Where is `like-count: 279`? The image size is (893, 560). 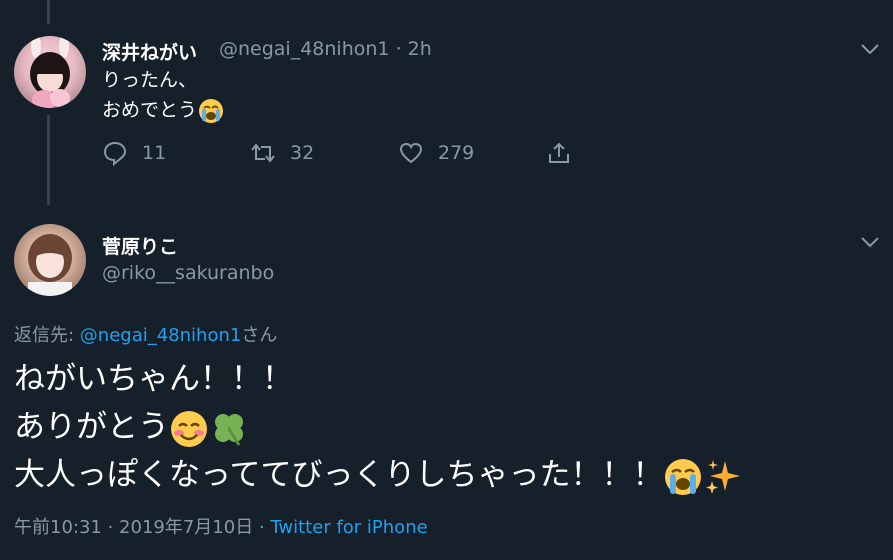 like-count: 279 is located at coordinates (456, 153).